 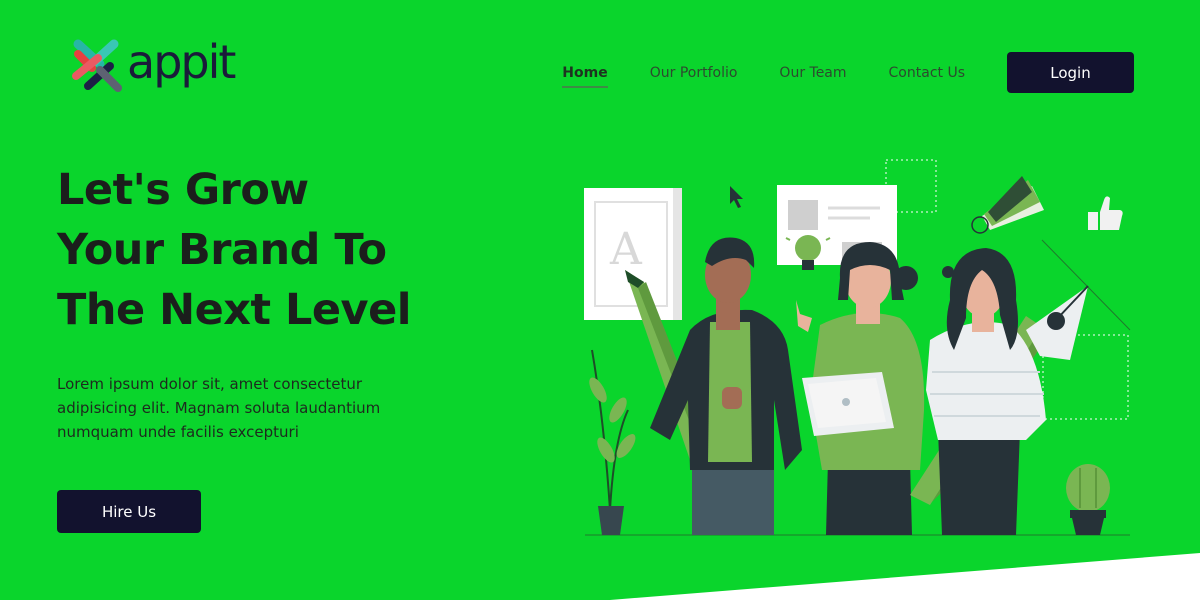 What do you see at coordinates (585, 76) in the screenshot?
I see `nav-home: Home` at bounding box center [585, 76].